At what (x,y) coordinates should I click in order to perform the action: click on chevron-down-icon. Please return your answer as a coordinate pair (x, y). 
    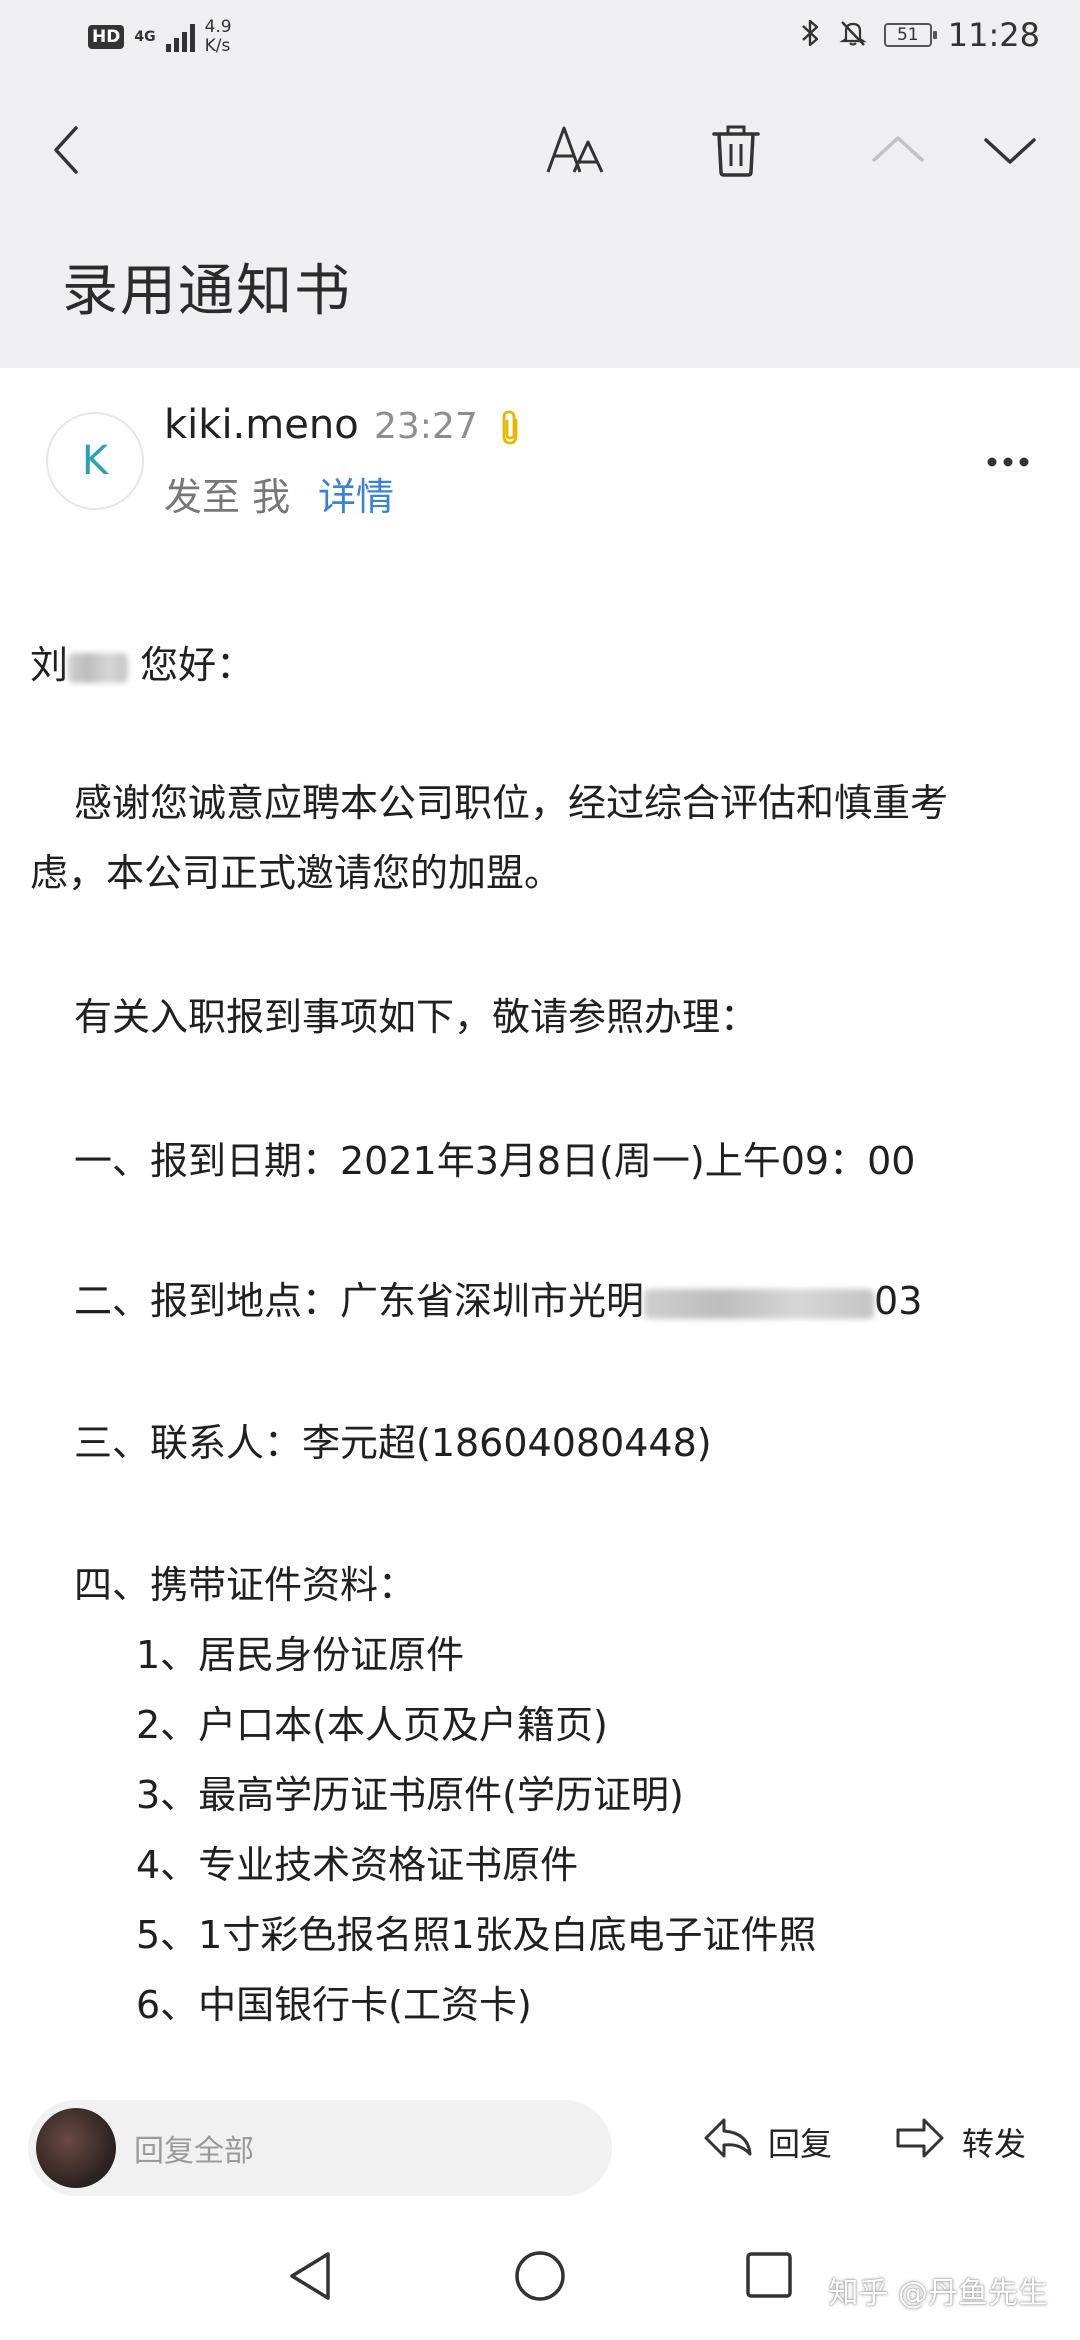
    Looking at the image, I should click on (1010, 152).